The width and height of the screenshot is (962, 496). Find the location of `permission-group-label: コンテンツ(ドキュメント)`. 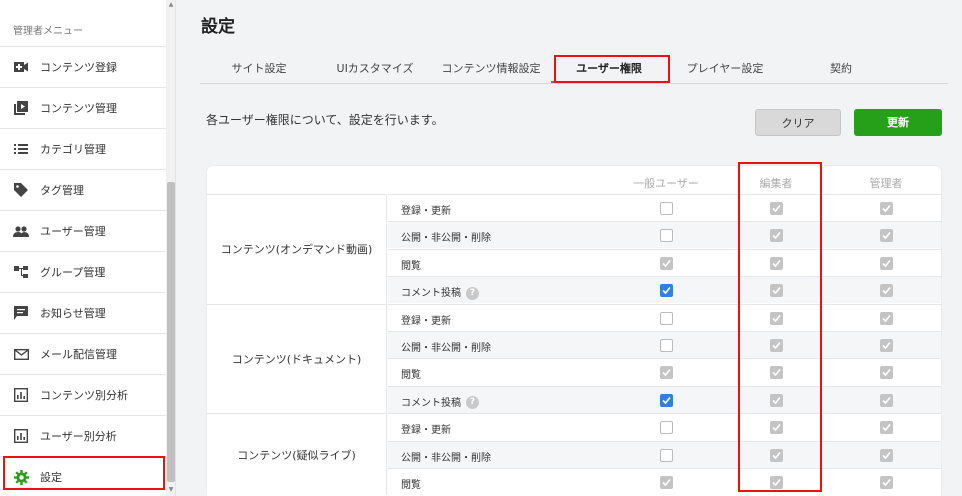

permission-group-label: コンテンツ(ドキュメント) is located at coordinates (297, 358).